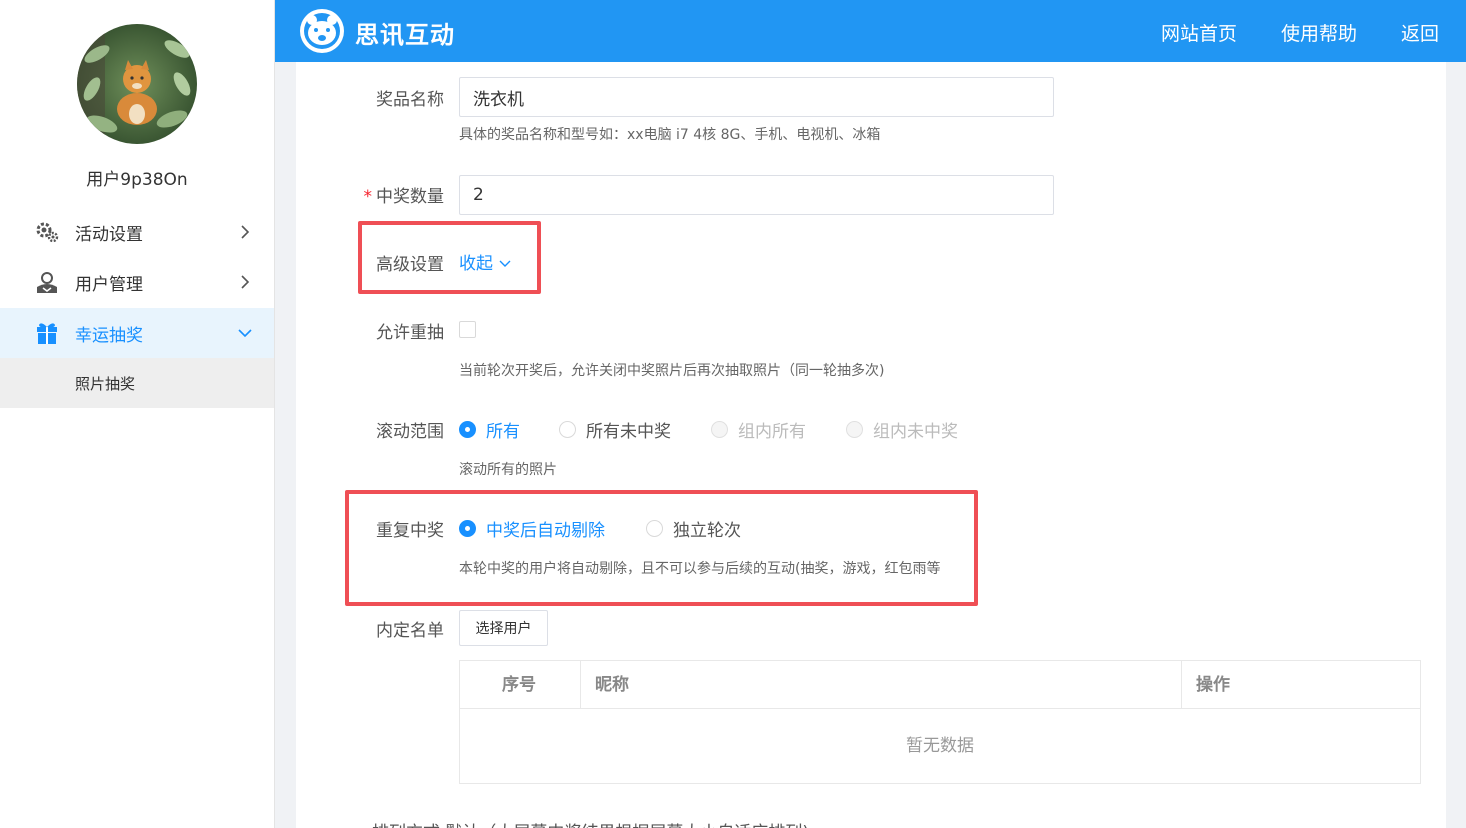 This screenshot has height=828, width=1466. Describe the element at coordinates (137, 180) in the screenshot. I see `username: 用户9p38On` at that location.